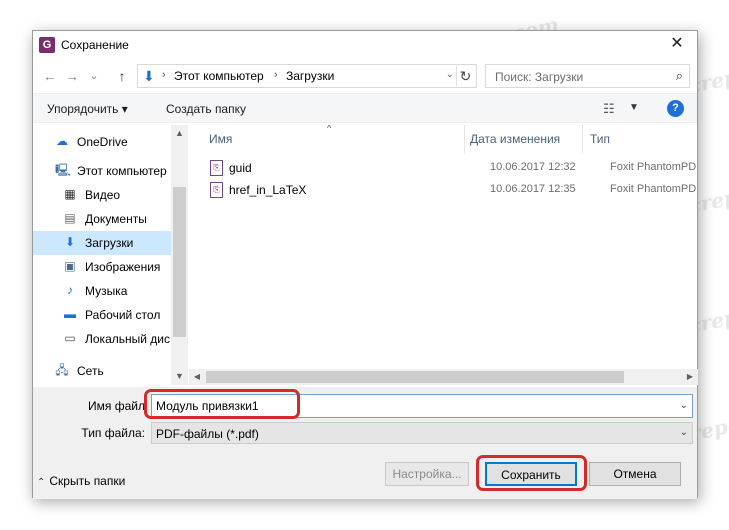  I want to click on hide-folders-button: ⌃ Скрыть папки, so click(81, 481).